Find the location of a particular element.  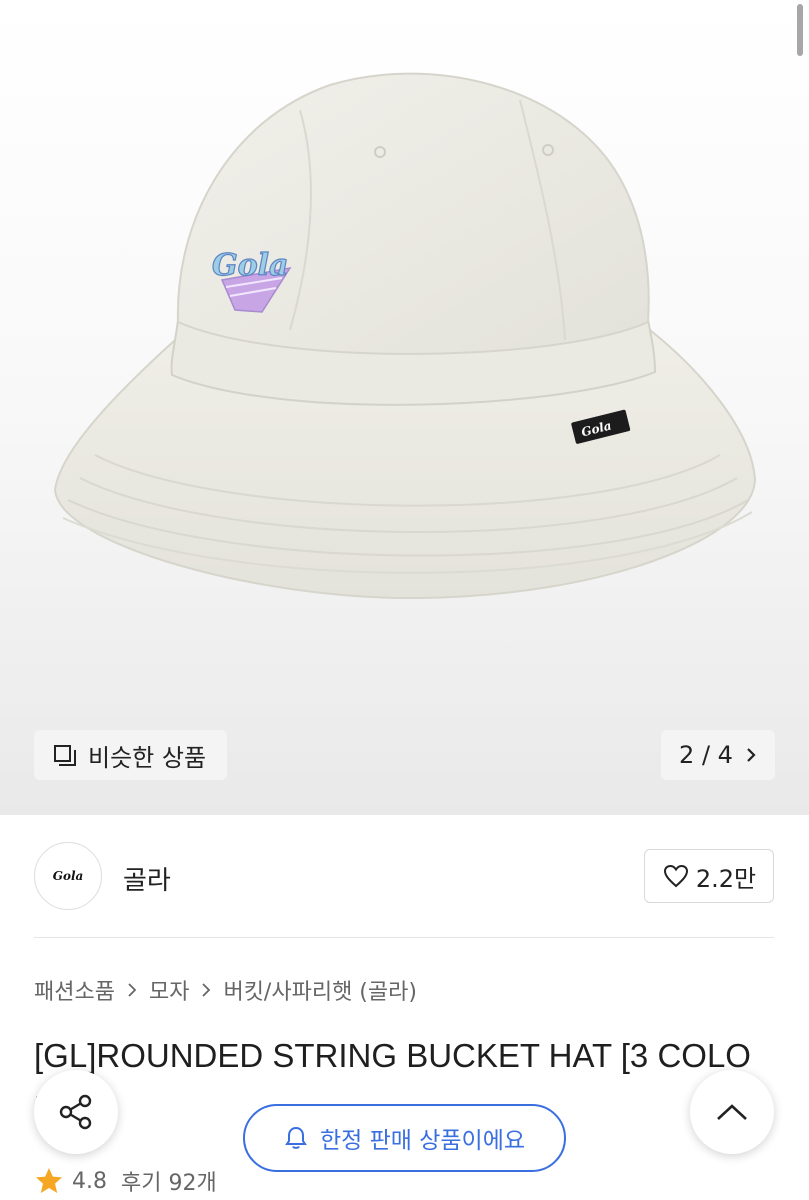

svg-text: Gola is located at coordinates (250, 265).